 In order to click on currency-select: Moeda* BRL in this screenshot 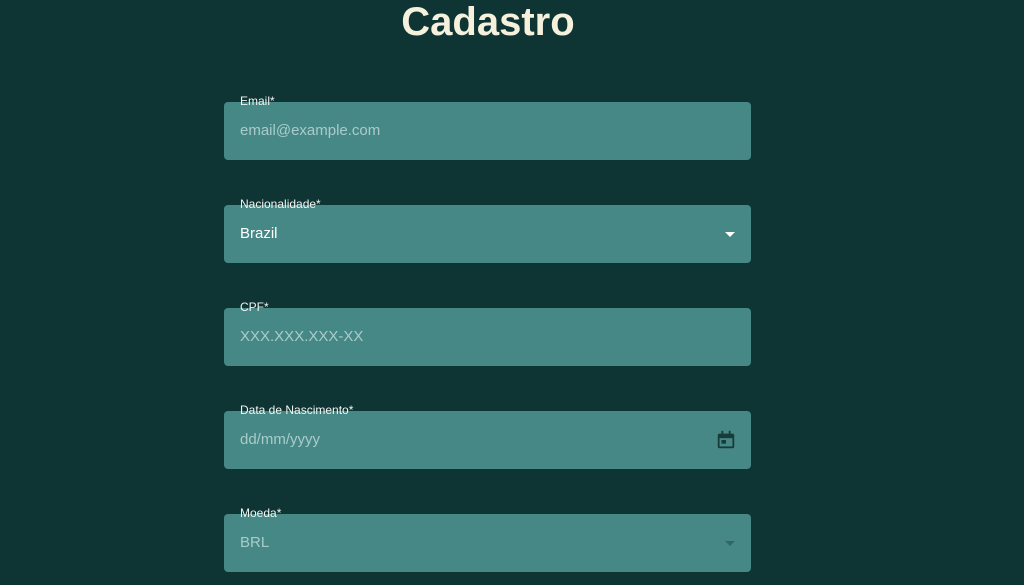, I will do `click(487, 539)`.